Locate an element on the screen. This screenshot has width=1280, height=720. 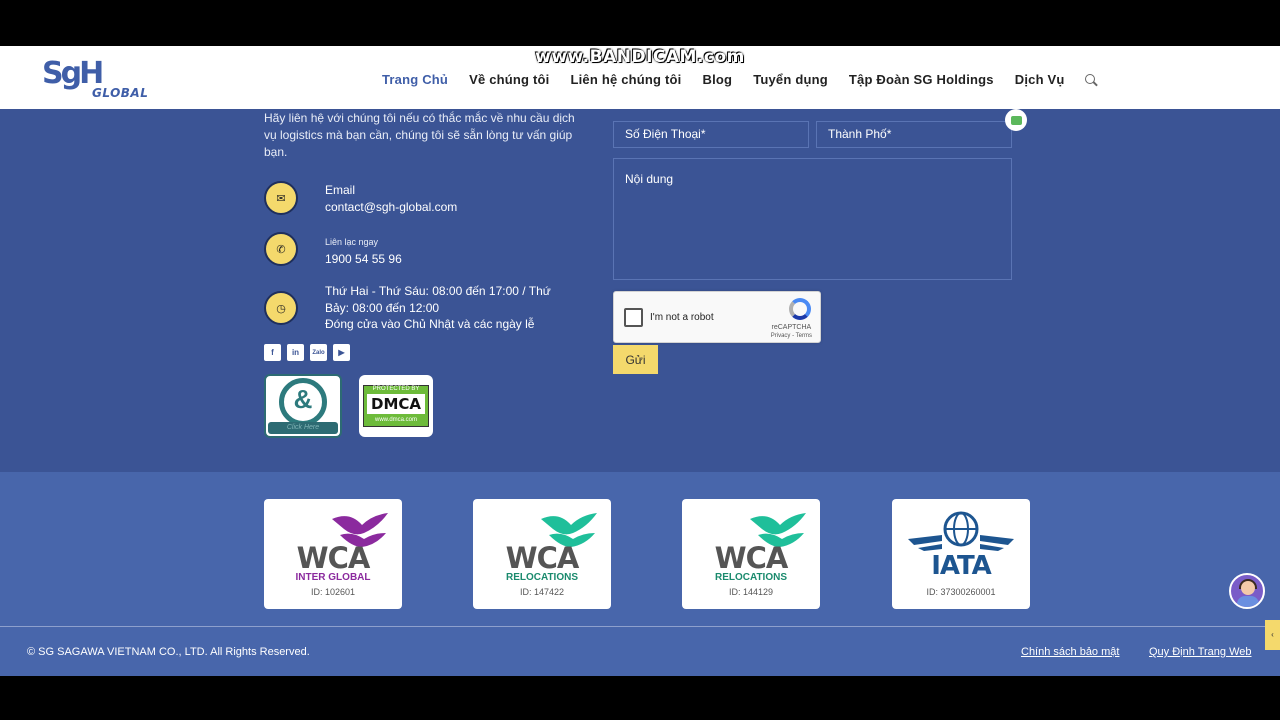
phone-field: Số Điện Thoại* is located at coordinates (711, 134).